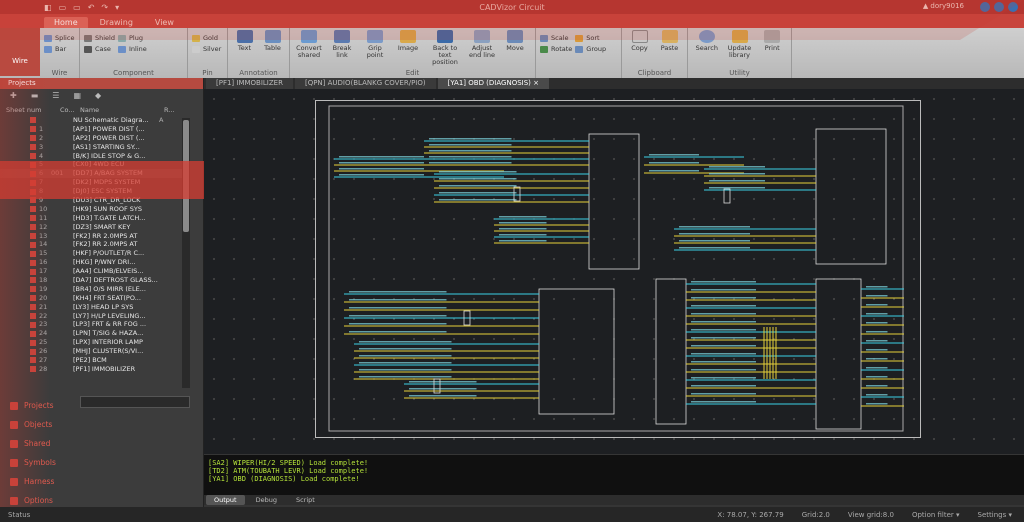 This screenshot has width=1024, height=522. Describe the element at coordinates (669, 36) in the screenshot. I see `paste-icon` at that location.